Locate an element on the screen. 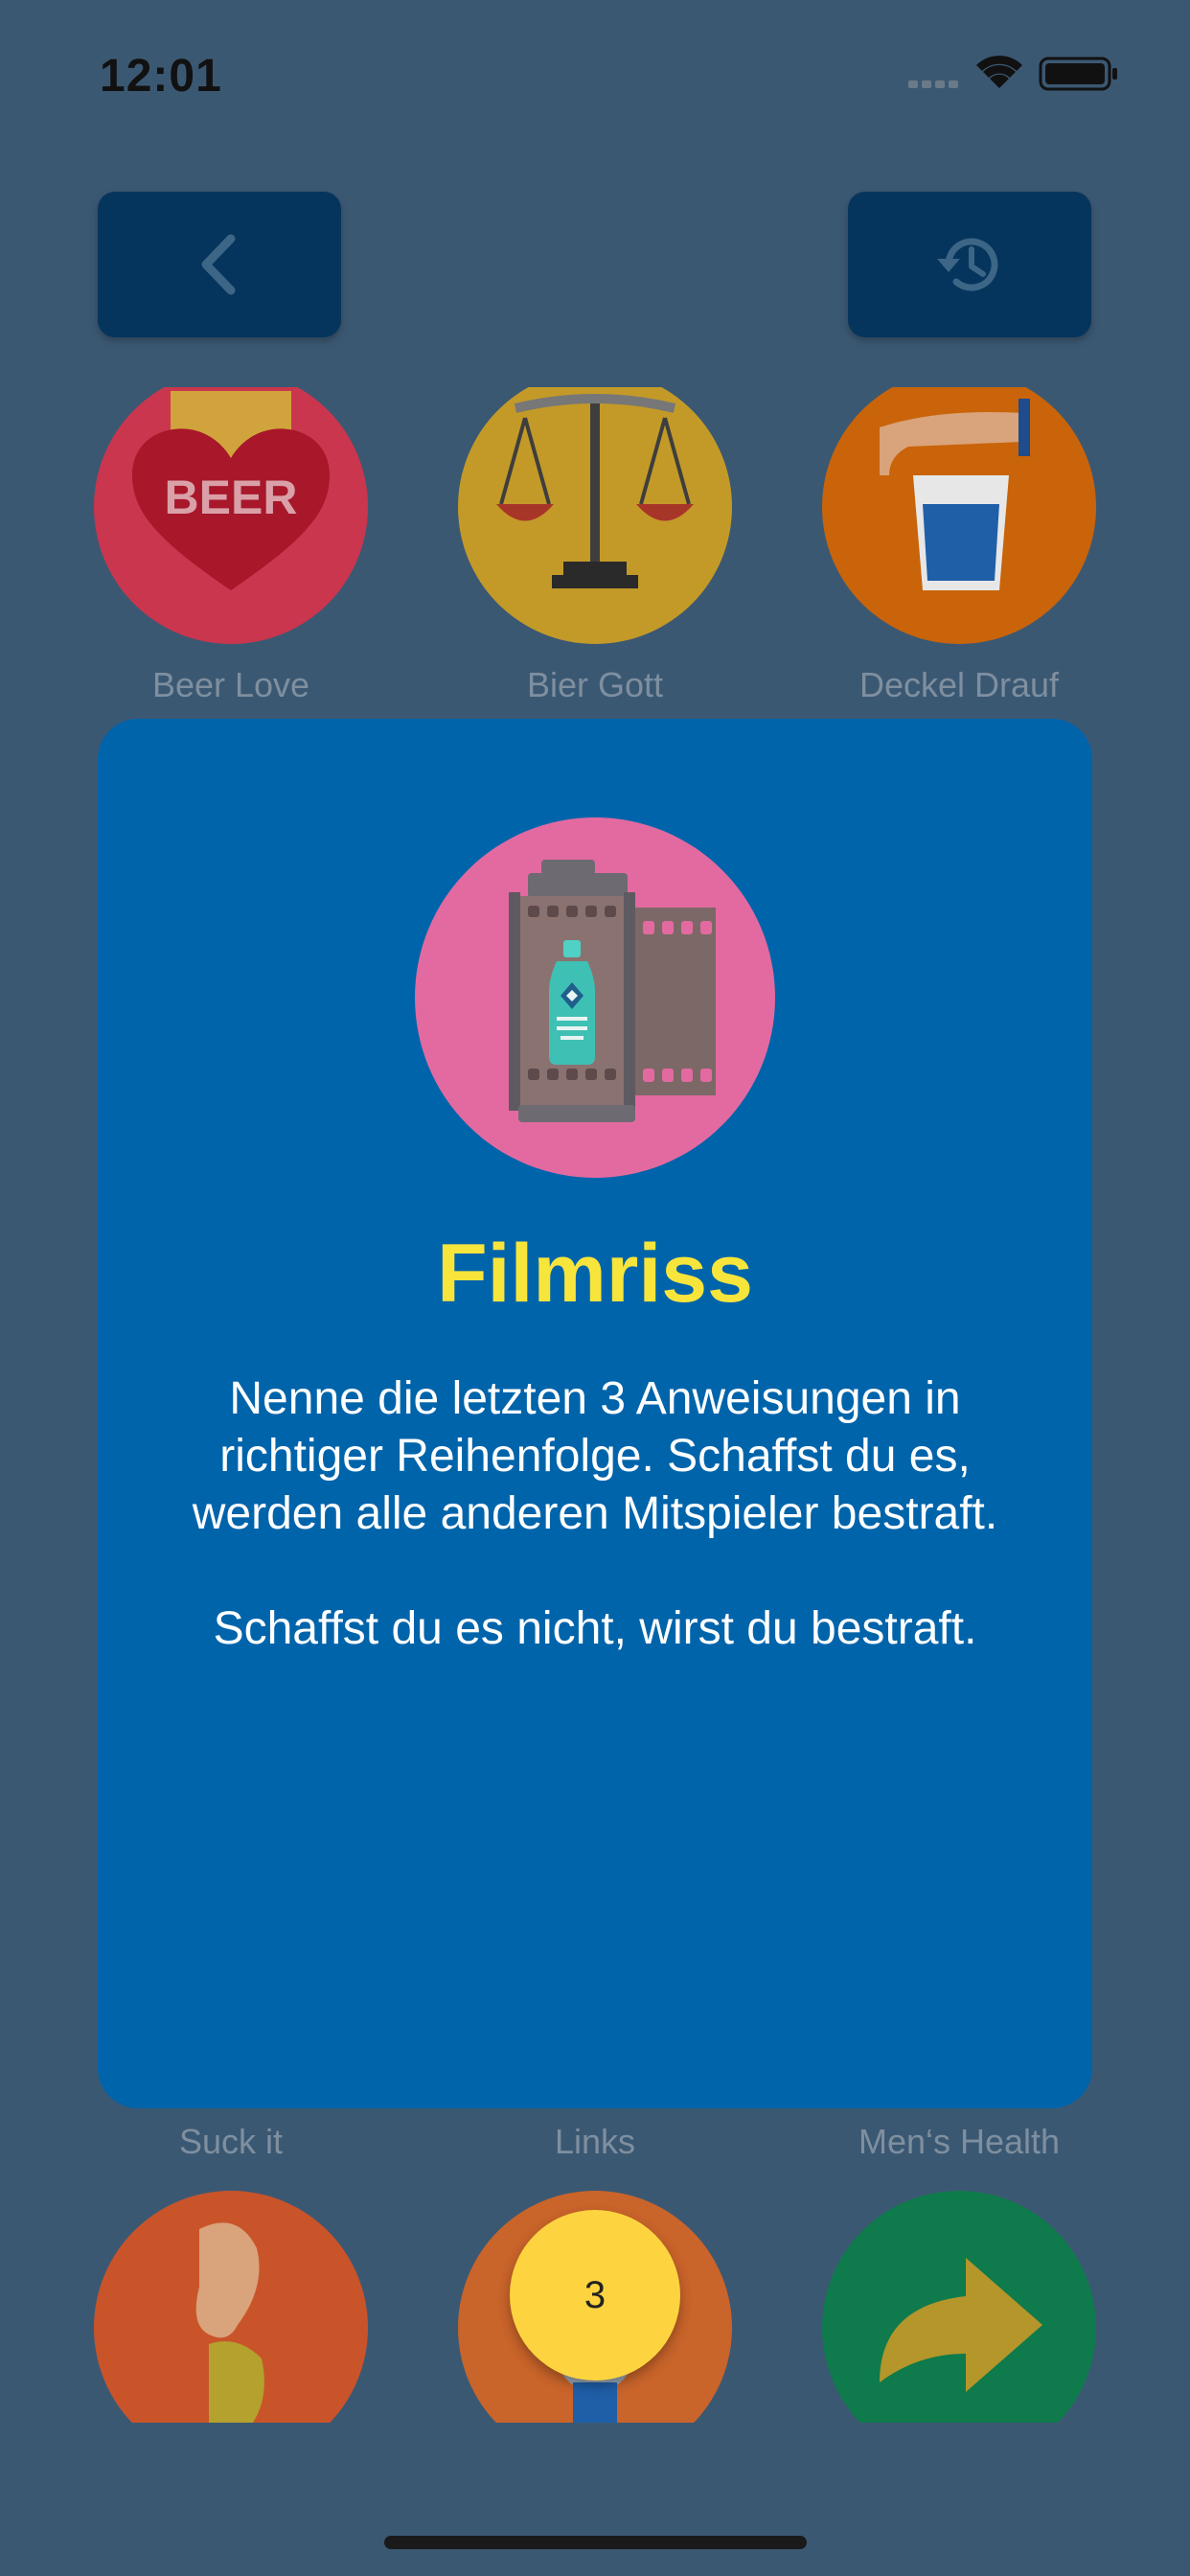 The height and width of the screenshot is (2576, 1190). label-deckel-drauf: Deckel Drauf is located at coordinates (959, 684).